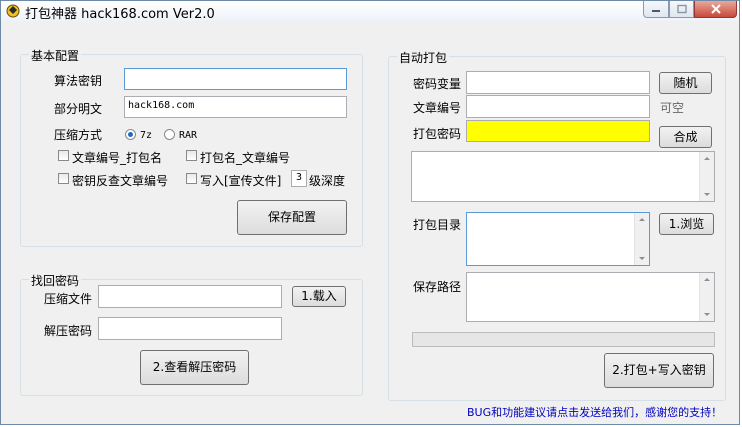  Describe the element at coordinates (594, 412) in the screenshot. I see `feedback-link: BUG和功能建议请点击发送给我们，感谢您的支持！` at that location.